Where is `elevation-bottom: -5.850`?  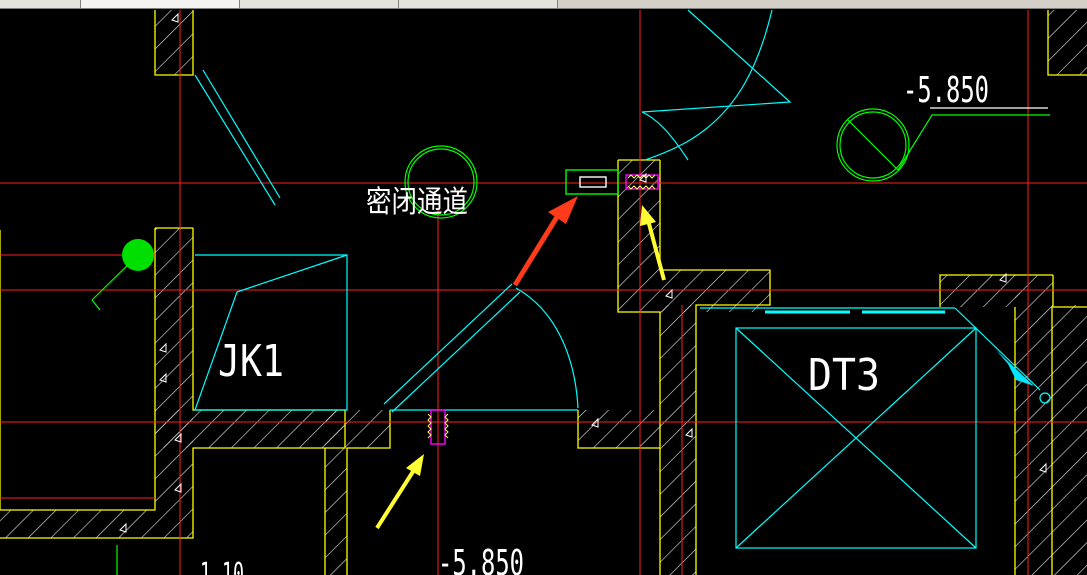
elevation-bottom: -5.850 is located at coordinates (481, 559).